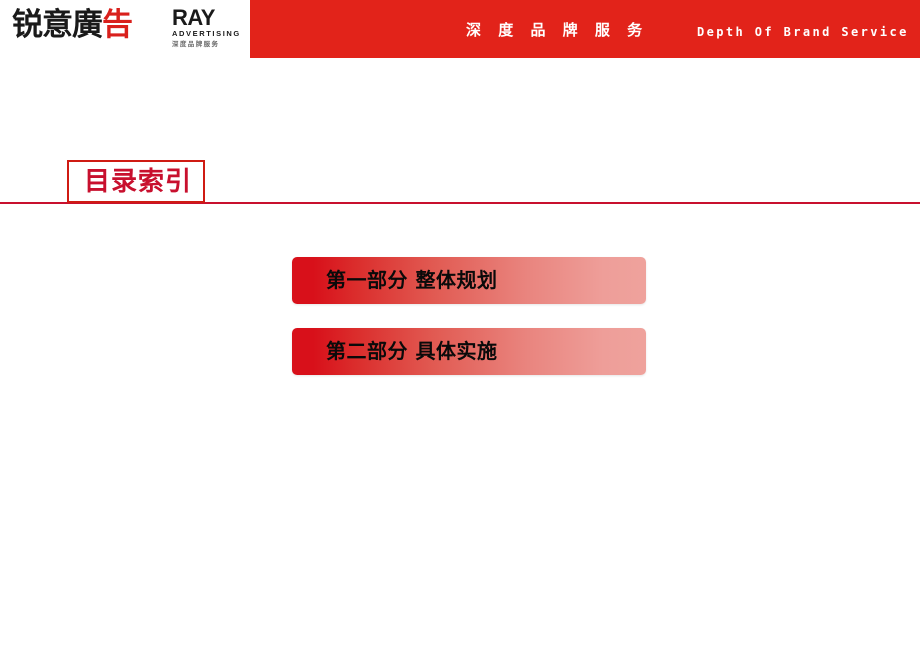  What do you see at coordinates (206, 33) in the screenshot?
I see `logo-brand-sub: ADVERTISING` at bounding box center [206, 33].